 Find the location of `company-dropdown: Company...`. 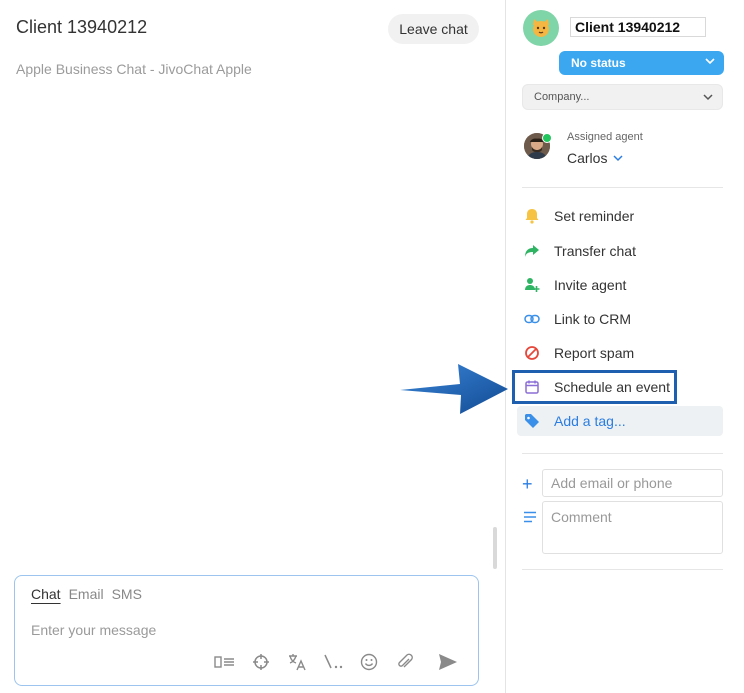

company-dropdown: Company... is located at coordinates (622, 97).